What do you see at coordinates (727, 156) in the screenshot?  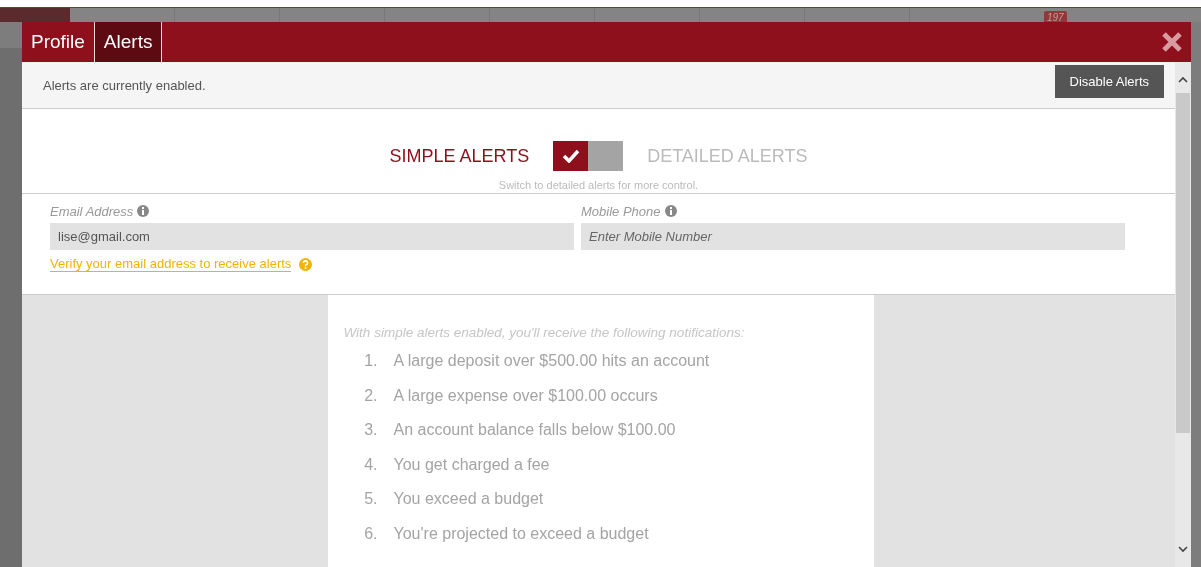 I see `mode-label: DETAILED ALERTS` at bounding box center [727, 156].